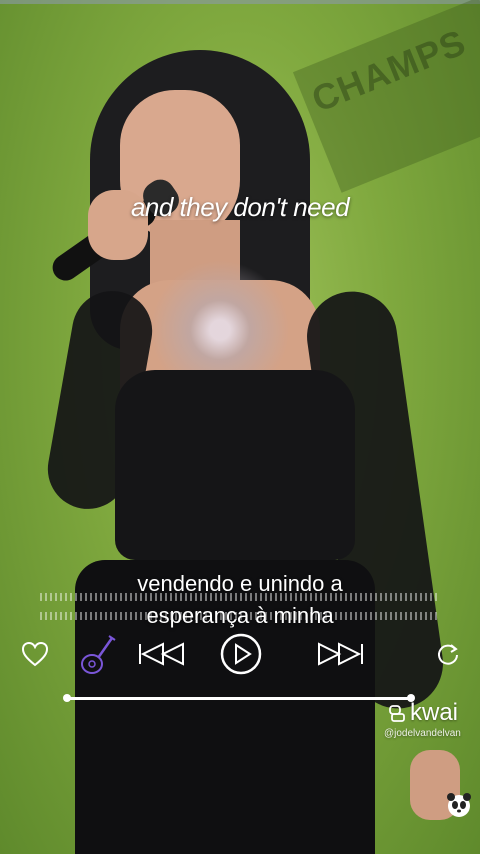 This screenshot has height=854, width=480. I want to click on singer-top, so click(235, 465).